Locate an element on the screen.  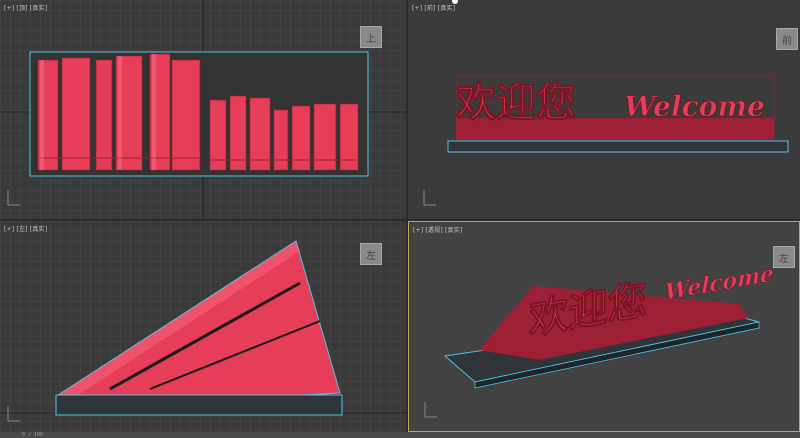
front-english-text: Welcome is located at coordinates (694, 106).